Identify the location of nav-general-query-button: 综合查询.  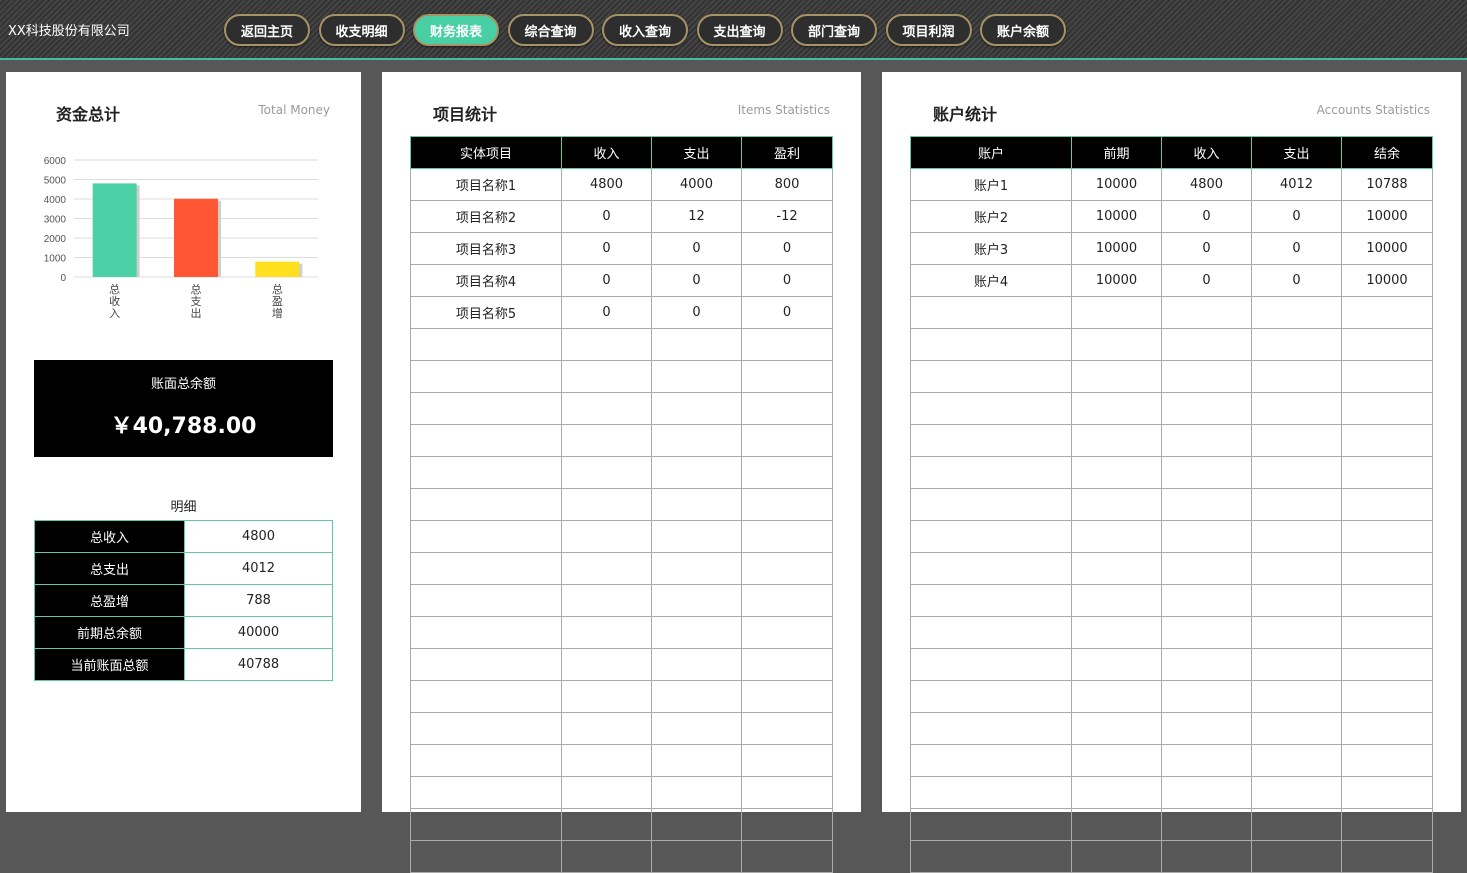
(550, 30).